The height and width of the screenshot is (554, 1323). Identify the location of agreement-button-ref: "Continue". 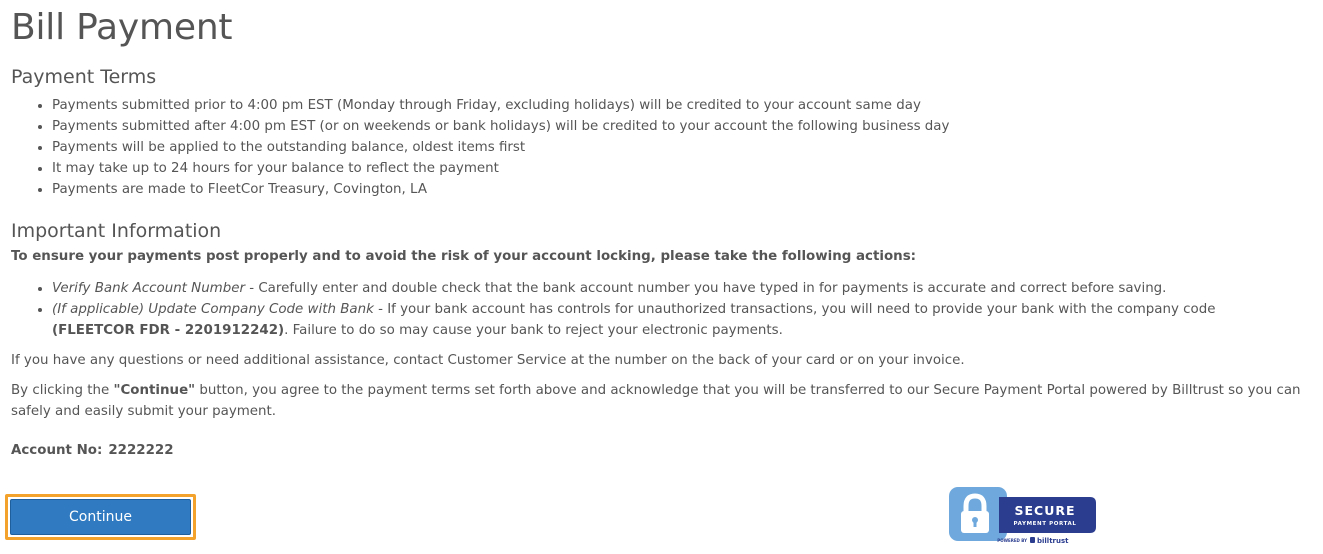
(154, 390).